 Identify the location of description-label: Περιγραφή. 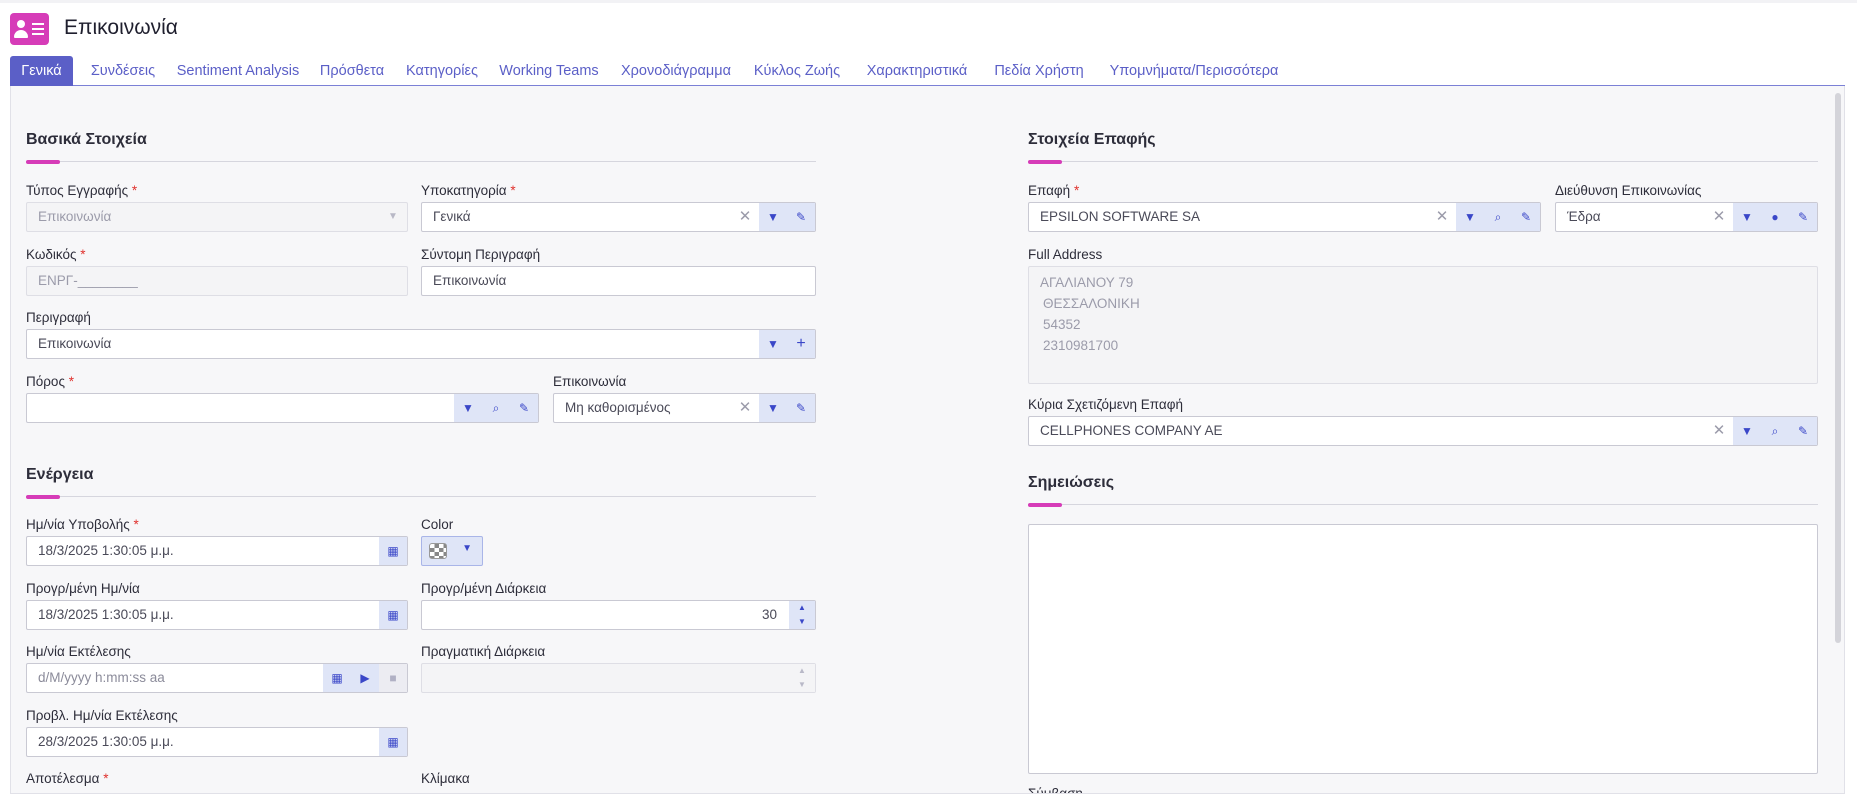
(58, 317).